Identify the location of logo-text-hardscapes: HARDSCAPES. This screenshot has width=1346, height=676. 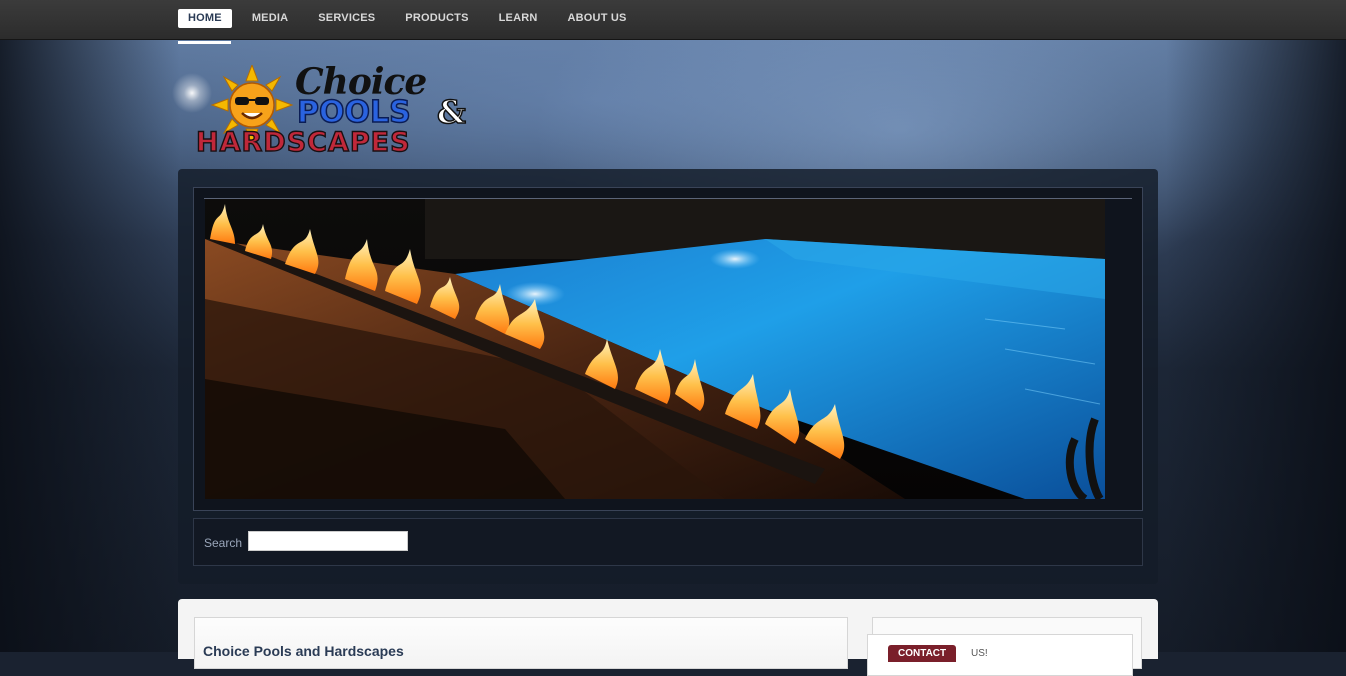
(303, 142).